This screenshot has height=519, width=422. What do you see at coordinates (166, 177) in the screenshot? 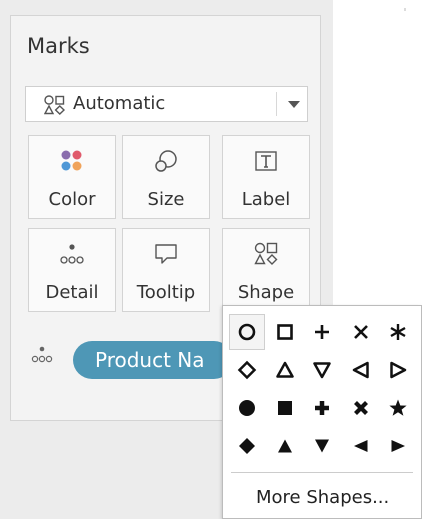
I see `size-button: Size` at bounding box center [166, 177].